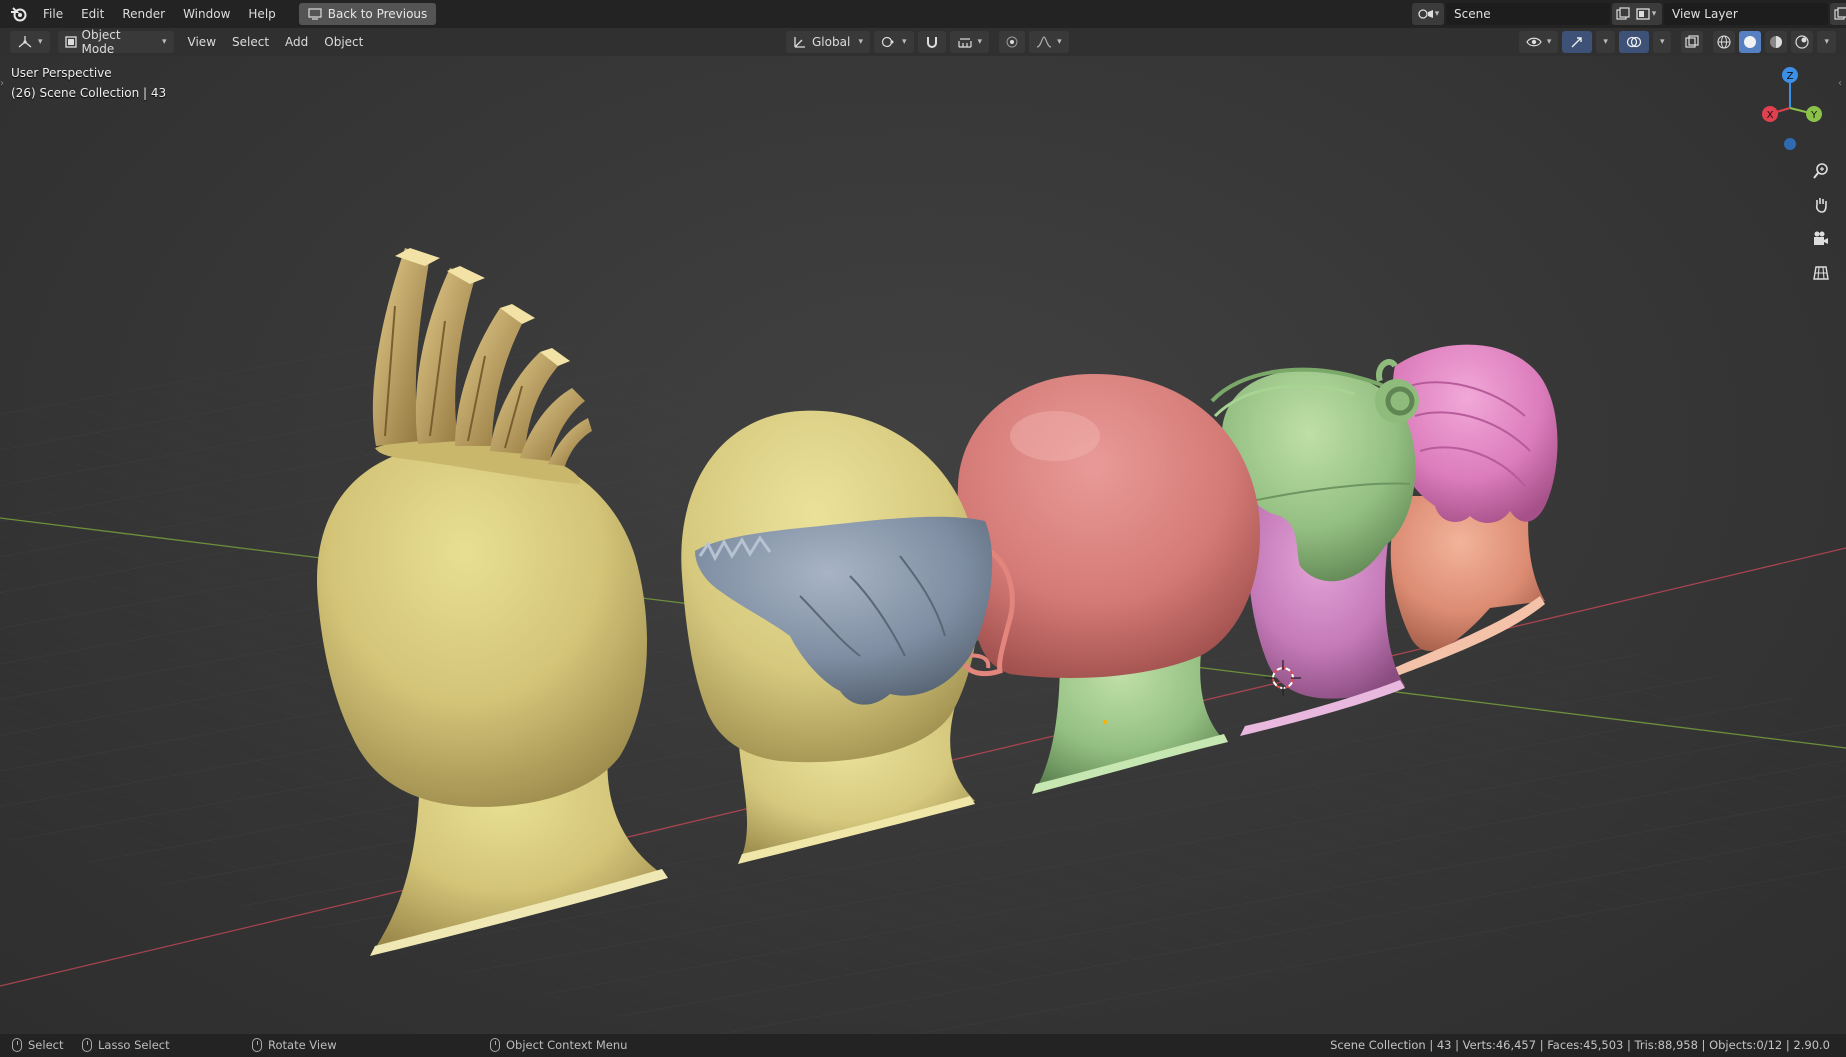  What do you see at coordinates (101, 42) in the screenshot?
I see `object-mode-label: Object Mode` at bounding box center [101, 42].